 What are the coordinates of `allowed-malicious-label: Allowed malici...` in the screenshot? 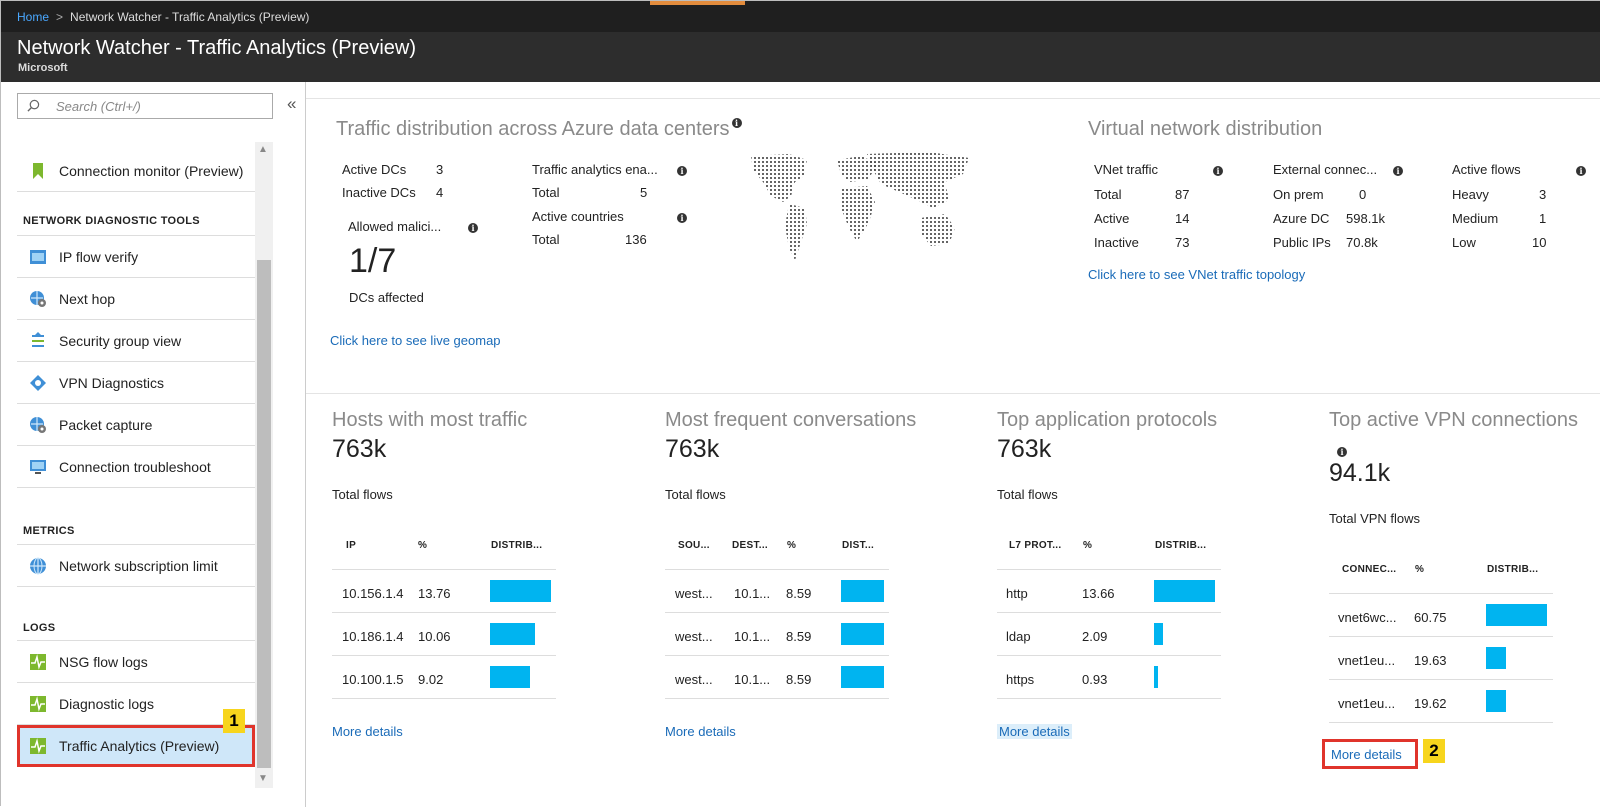 It's located at (395, 226).